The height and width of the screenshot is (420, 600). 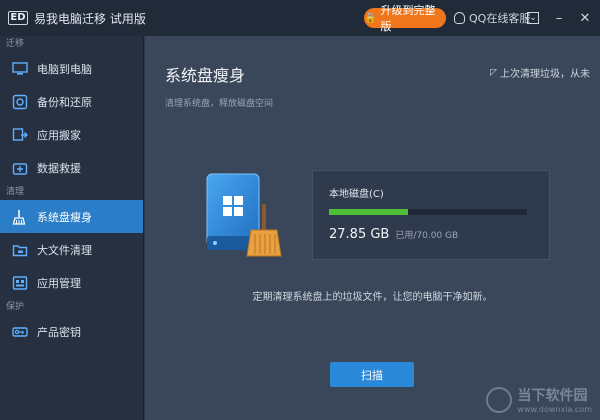 I want to click on sidebar-item-backup: 备份和还原, so click(x=71, y=101).